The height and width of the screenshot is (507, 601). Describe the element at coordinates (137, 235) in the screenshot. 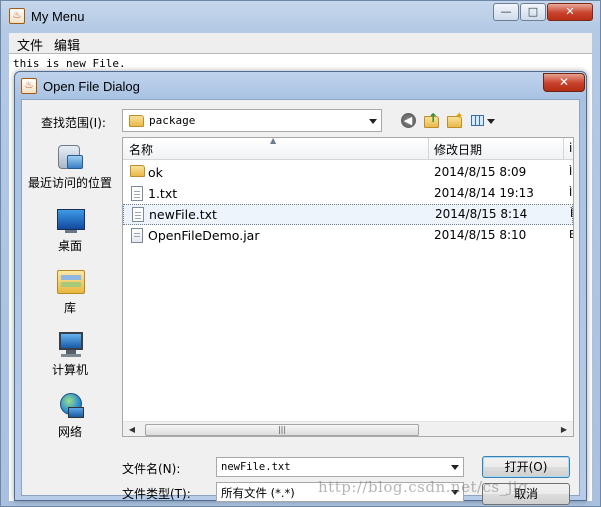

I see `jar-file-icon` at that location.